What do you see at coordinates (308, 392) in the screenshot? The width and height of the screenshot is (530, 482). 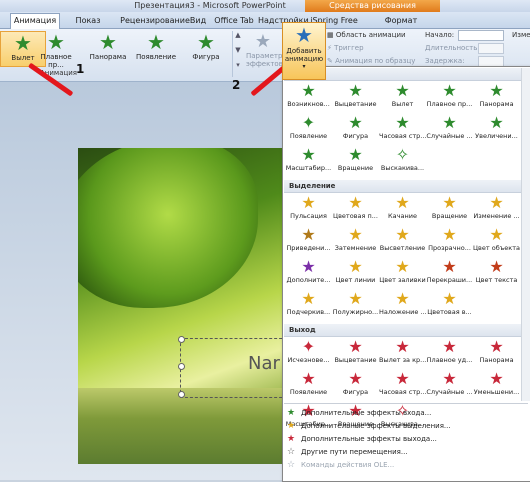 I see `effect-label: Появление` at bounding box center [308, 392].